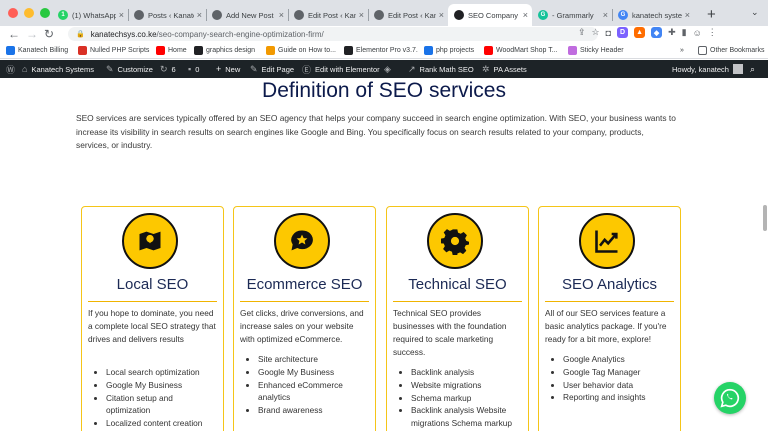 This screenshot has height=431, width=768. I want to click on map-pin-icon, so click(150, 241).